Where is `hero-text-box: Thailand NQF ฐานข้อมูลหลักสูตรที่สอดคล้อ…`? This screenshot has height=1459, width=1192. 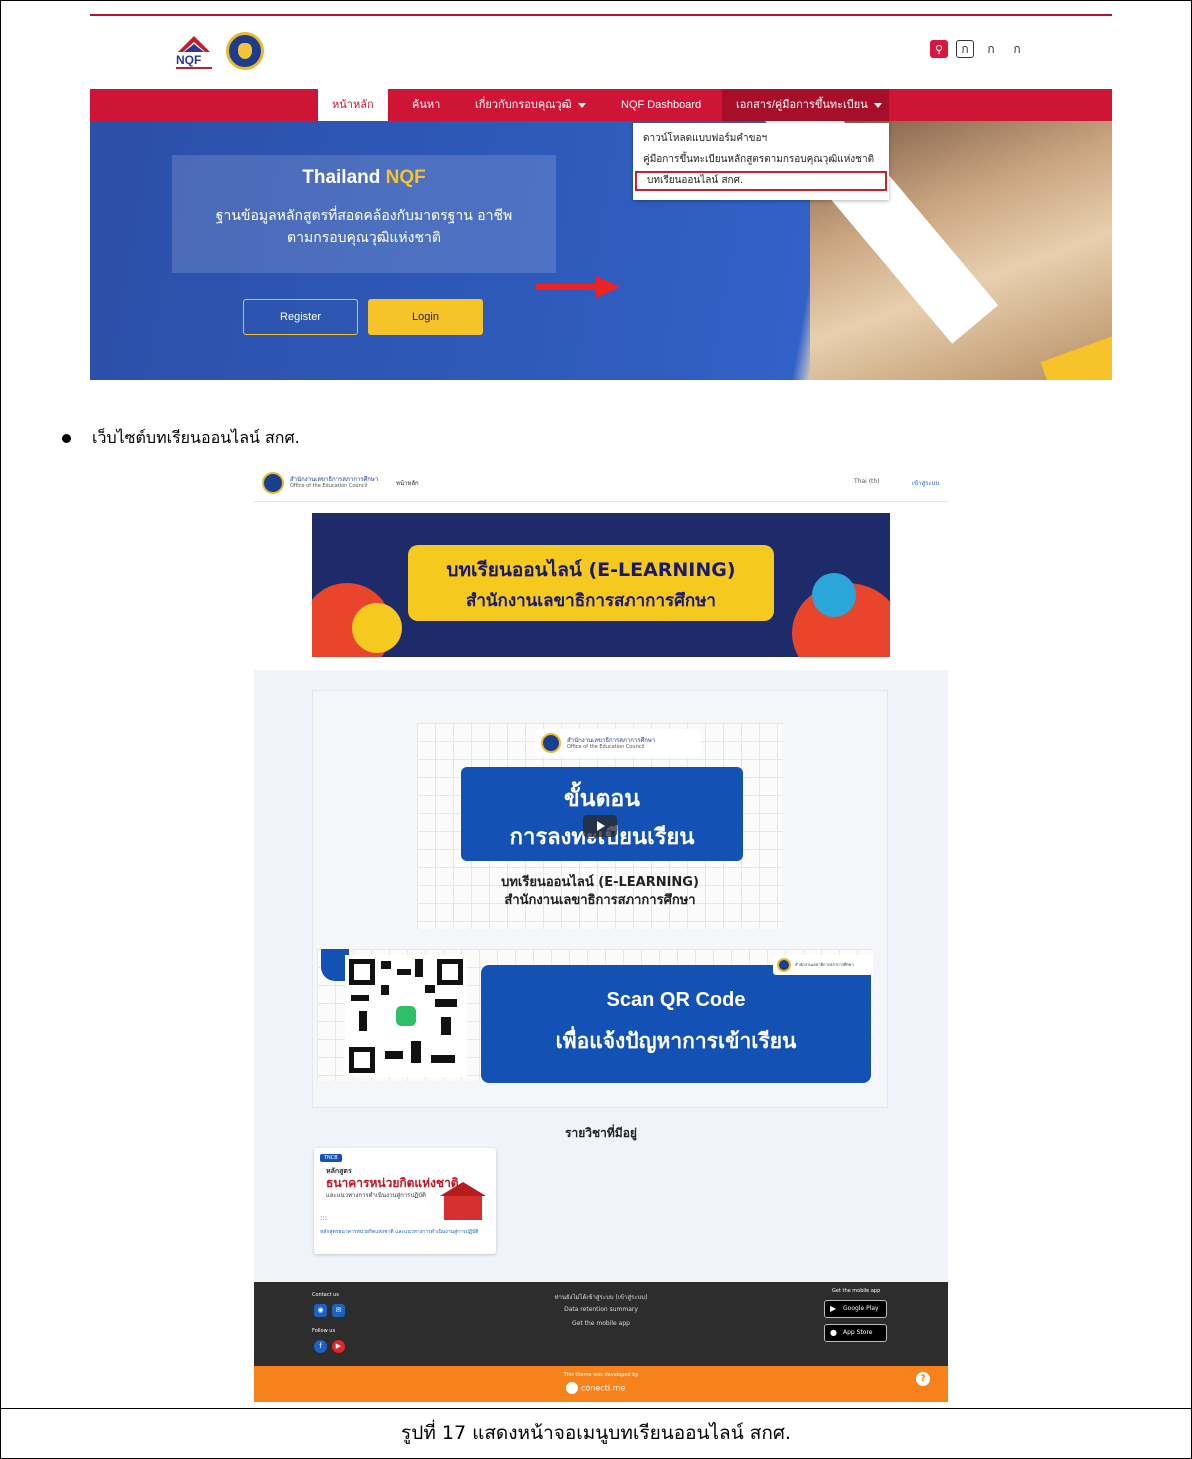 hero-text-box: Thailand NQF ฐานข้อมูลหลักสูตรที่สอดคล้อ… is located at coordinates (364, 214).